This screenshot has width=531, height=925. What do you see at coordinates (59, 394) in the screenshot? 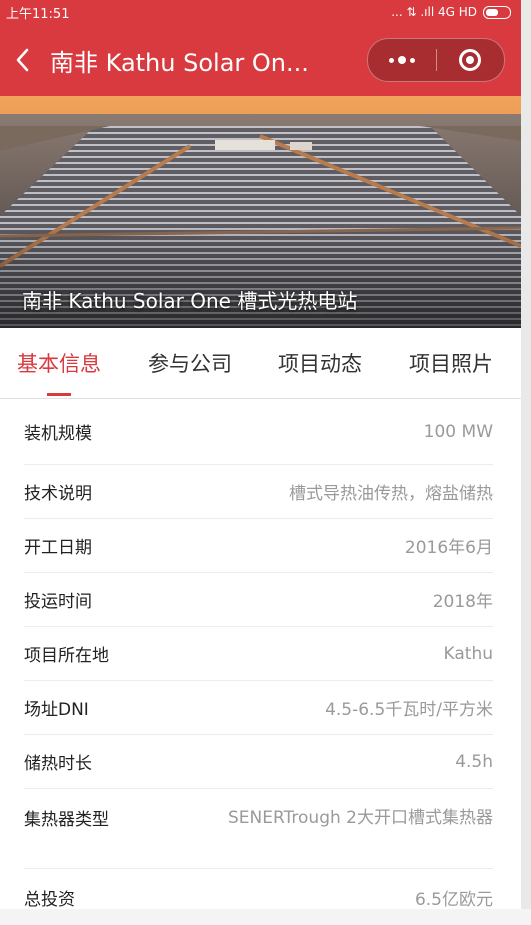
I see `active-tab-indicator` at bounding box center [59, 394].